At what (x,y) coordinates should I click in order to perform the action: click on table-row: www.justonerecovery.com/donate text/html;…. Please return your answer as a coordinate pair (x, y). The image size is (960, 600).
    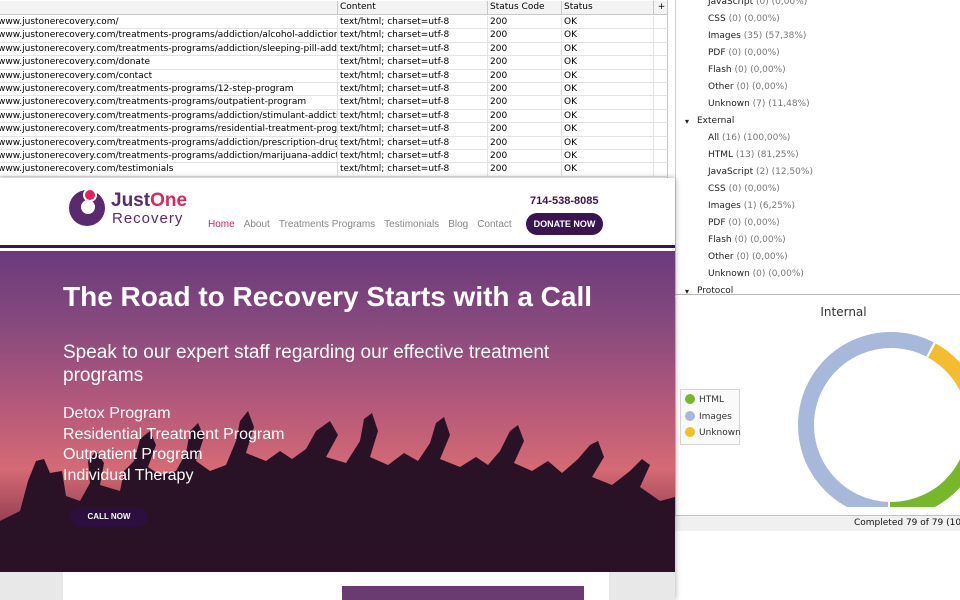
    Looking at the image, I should click on (334, 63).